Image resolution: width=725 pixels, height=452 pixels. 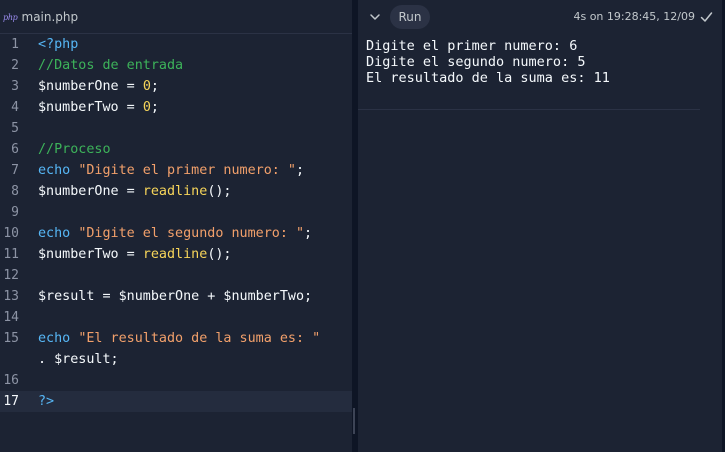 I want to click on code-line: 2 //Datos de entrada, so click(x=176, y=65).